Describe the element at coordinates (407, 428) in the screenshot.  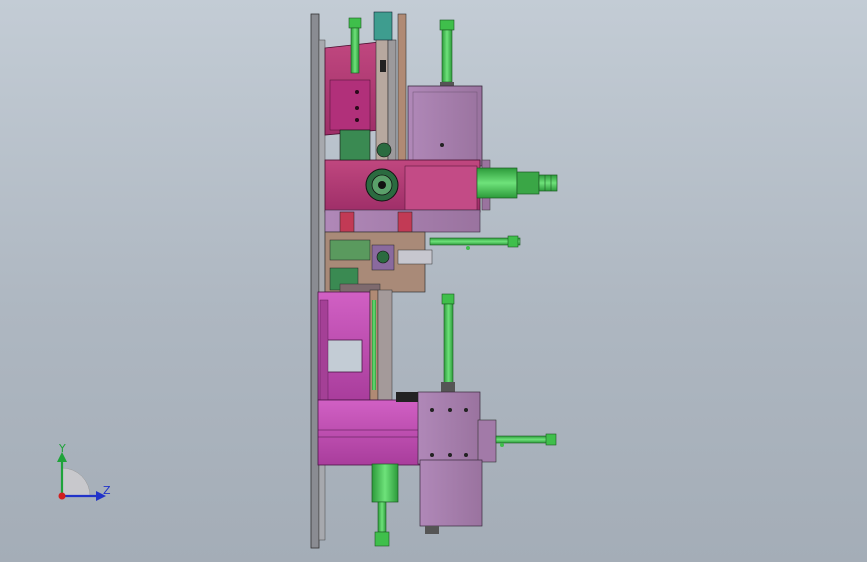
I see `lower-carriage` at that location.